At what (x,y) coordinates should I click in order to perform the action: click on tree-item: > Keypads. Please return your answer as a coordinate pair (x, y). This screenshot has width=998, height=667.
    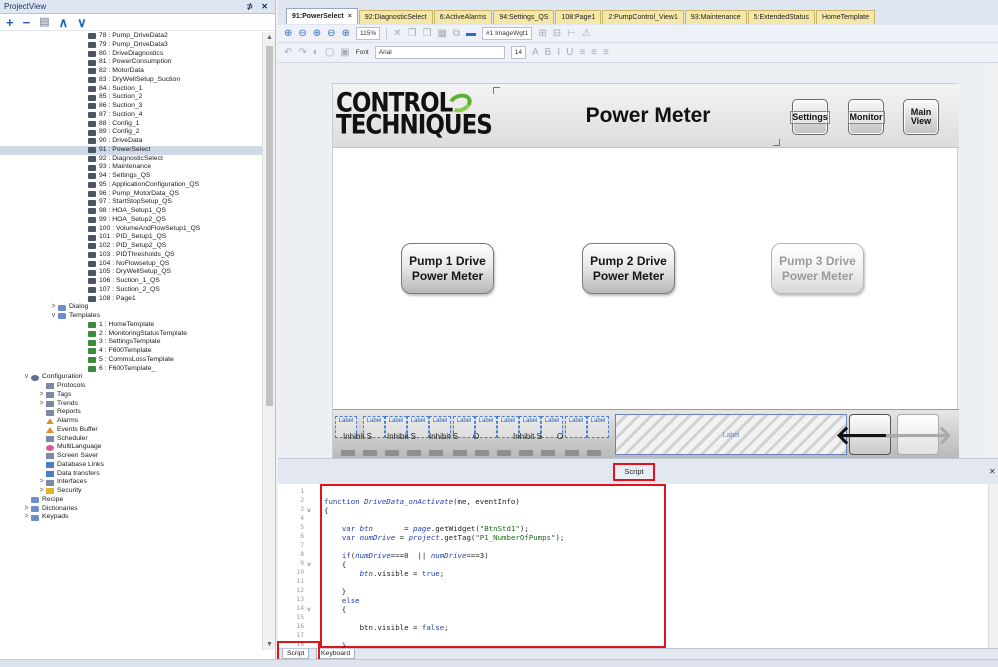
    Looking at the image, I should click on (131, 517).